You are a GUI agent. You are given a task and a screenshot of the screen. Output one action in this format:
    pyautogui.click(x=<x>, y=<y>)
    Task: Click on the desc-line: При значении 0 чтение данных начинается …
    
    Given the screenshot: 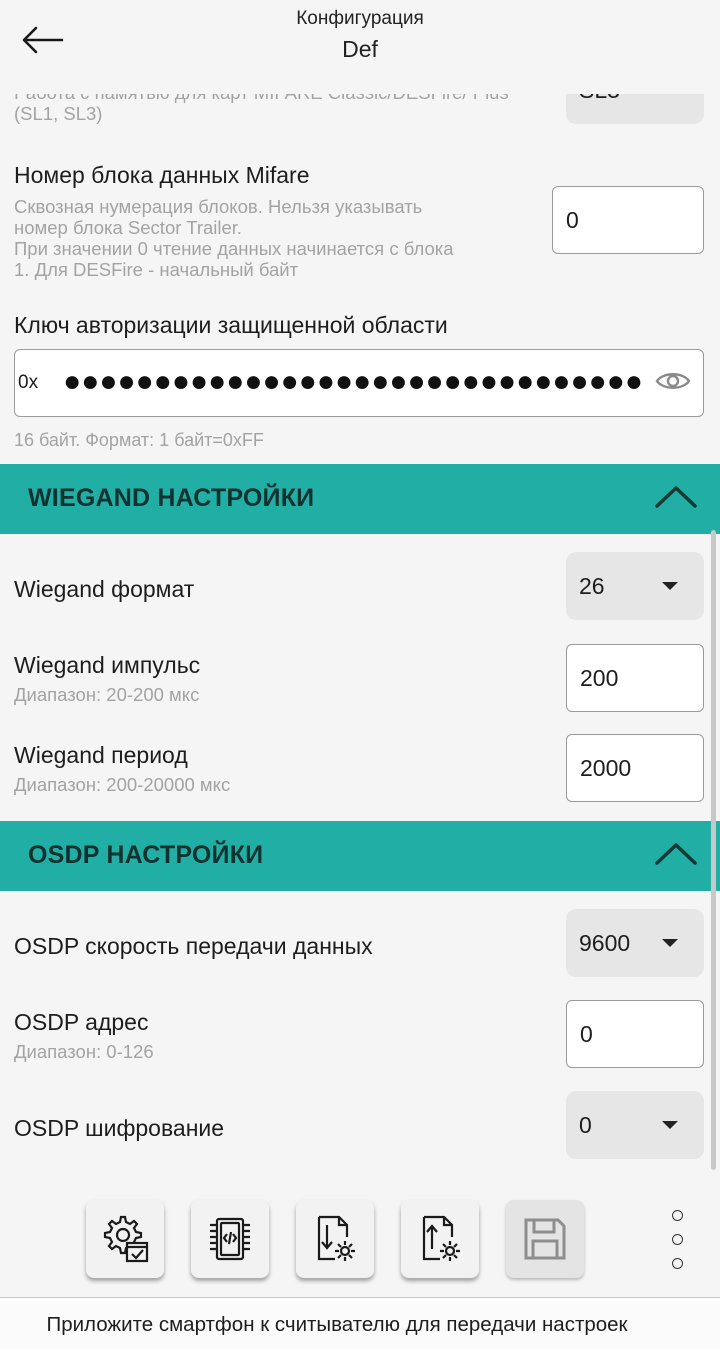 What is the action you would take?
    pyautogui.click(x=234, y=248)
    